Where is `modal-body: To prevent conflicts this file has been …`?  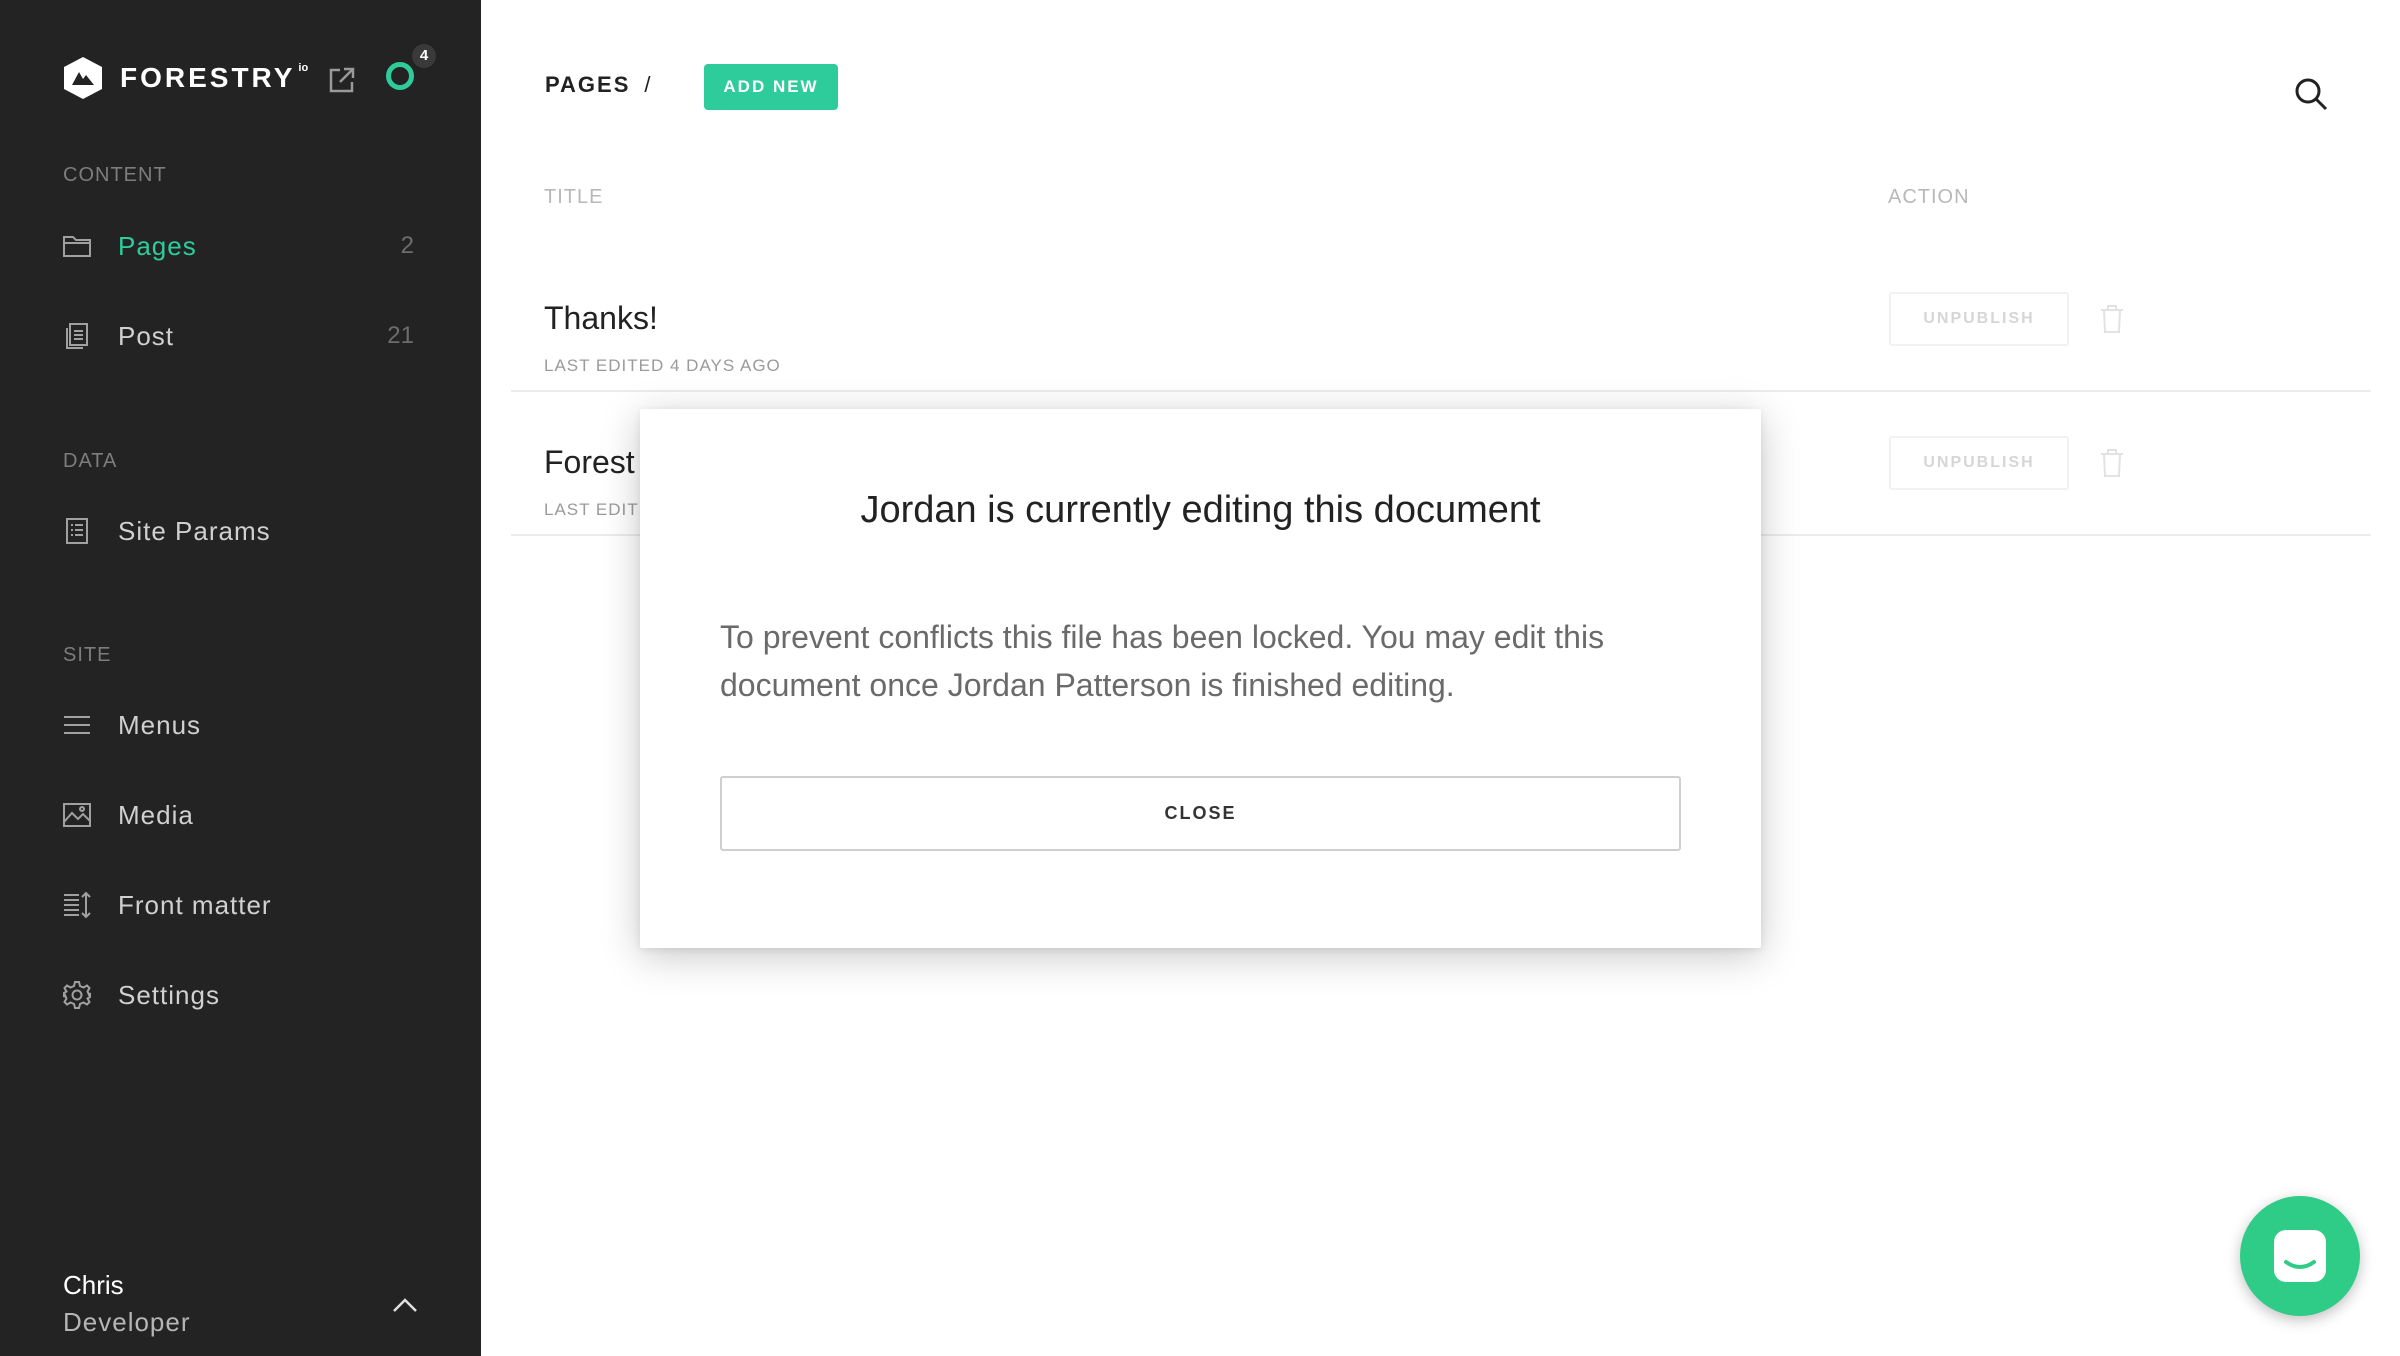 modal-body: To prevent conflicts this file has been … is located at coordinates (1162, 661).